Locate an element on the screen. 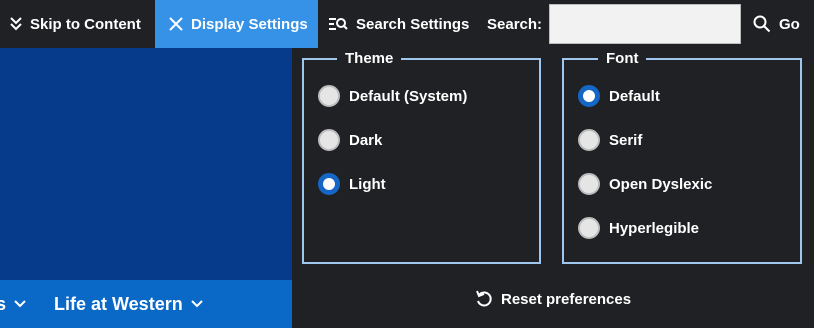  skip-to-content-button: Skip to Content is located at coordinates (75, 24).